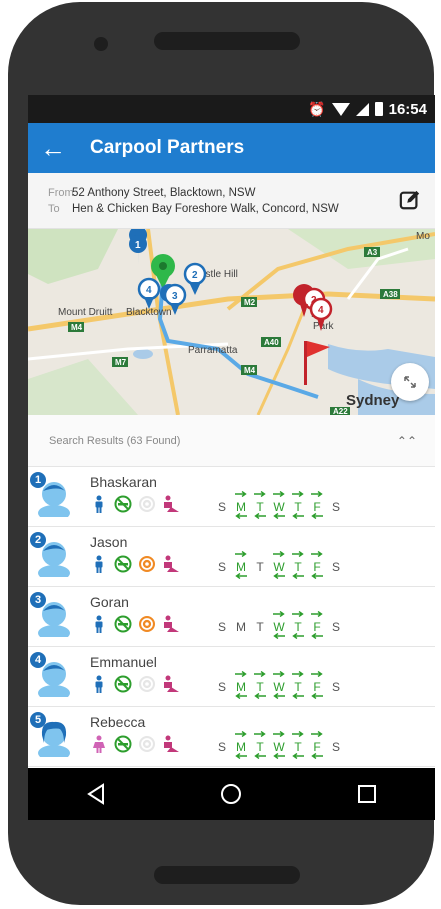 Image resolution: width=441 pixels, height=909 pixels. What do you see at coordinates (109, 602) in the screenshot?
I see `partner-name: Goran` at bounding box center [109, 602].